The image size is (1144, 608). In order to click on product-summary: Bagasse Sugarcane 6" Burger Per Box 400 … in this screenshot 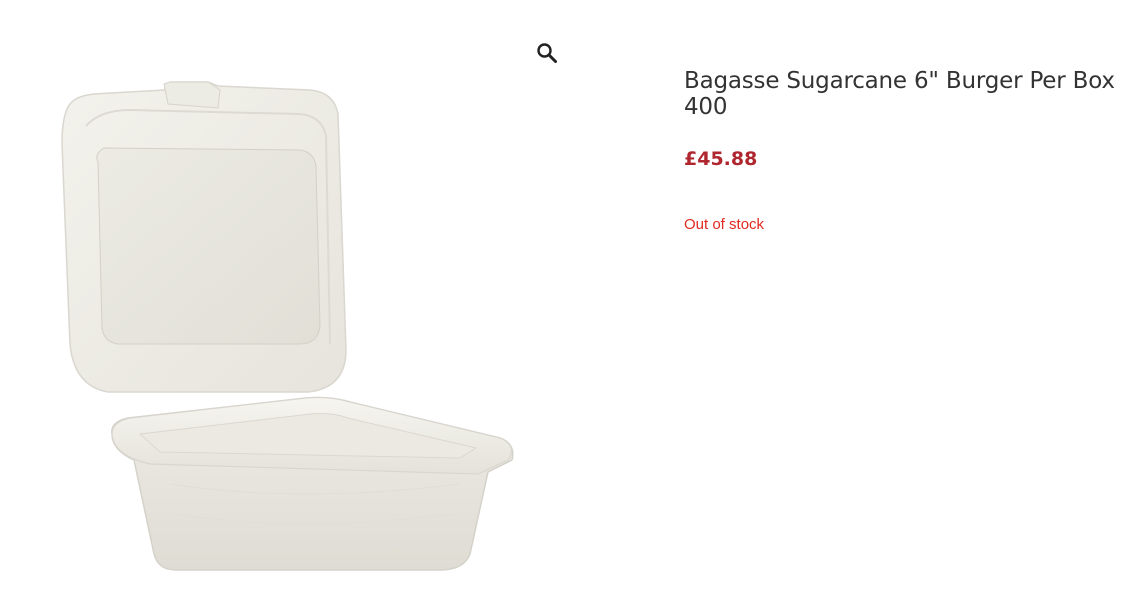, I will do `click(912, 150)`.